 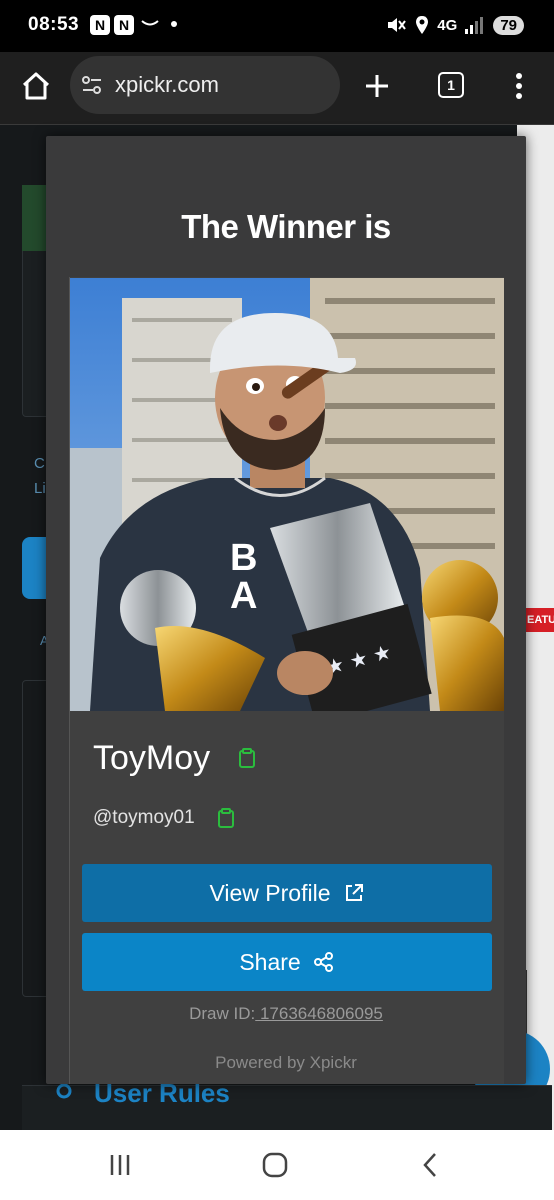 I want to click on share-icon, so click(x=323, y=962).